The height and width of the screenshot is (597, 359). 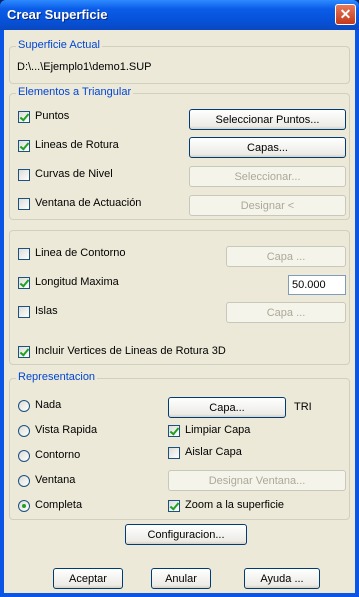 What do you see at coordinates (88, 578) in the screenshot?
I see `aceptar-button: Aceptar` at bounding box center [88, 578].